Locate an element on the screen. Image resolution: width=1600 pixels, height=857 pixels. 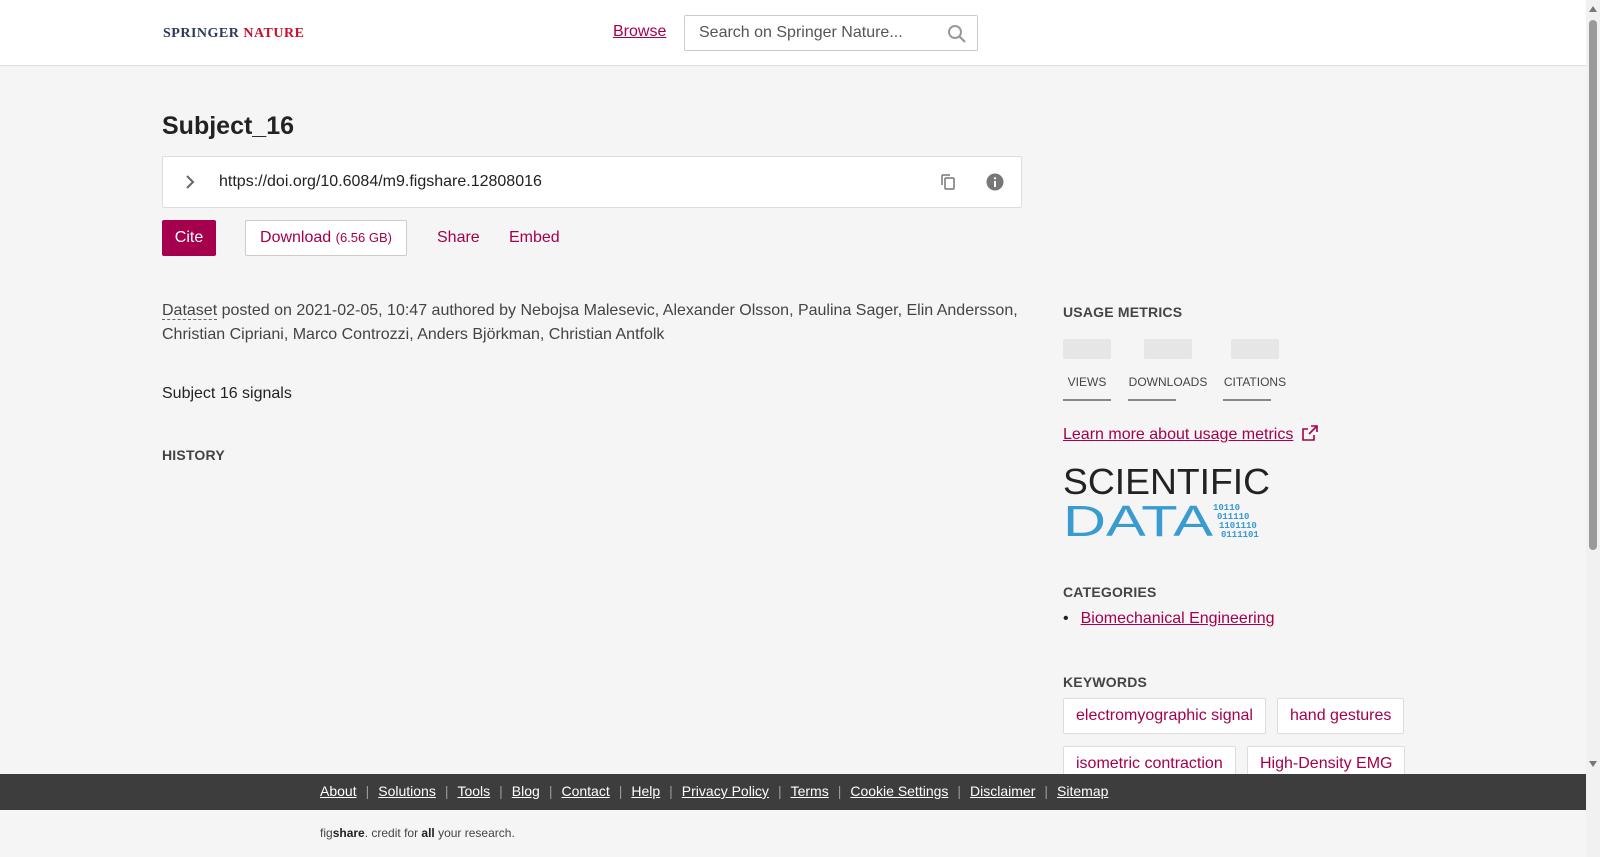
categories-list: Biomechanical Engineering is located at coordinates (1169, 619).